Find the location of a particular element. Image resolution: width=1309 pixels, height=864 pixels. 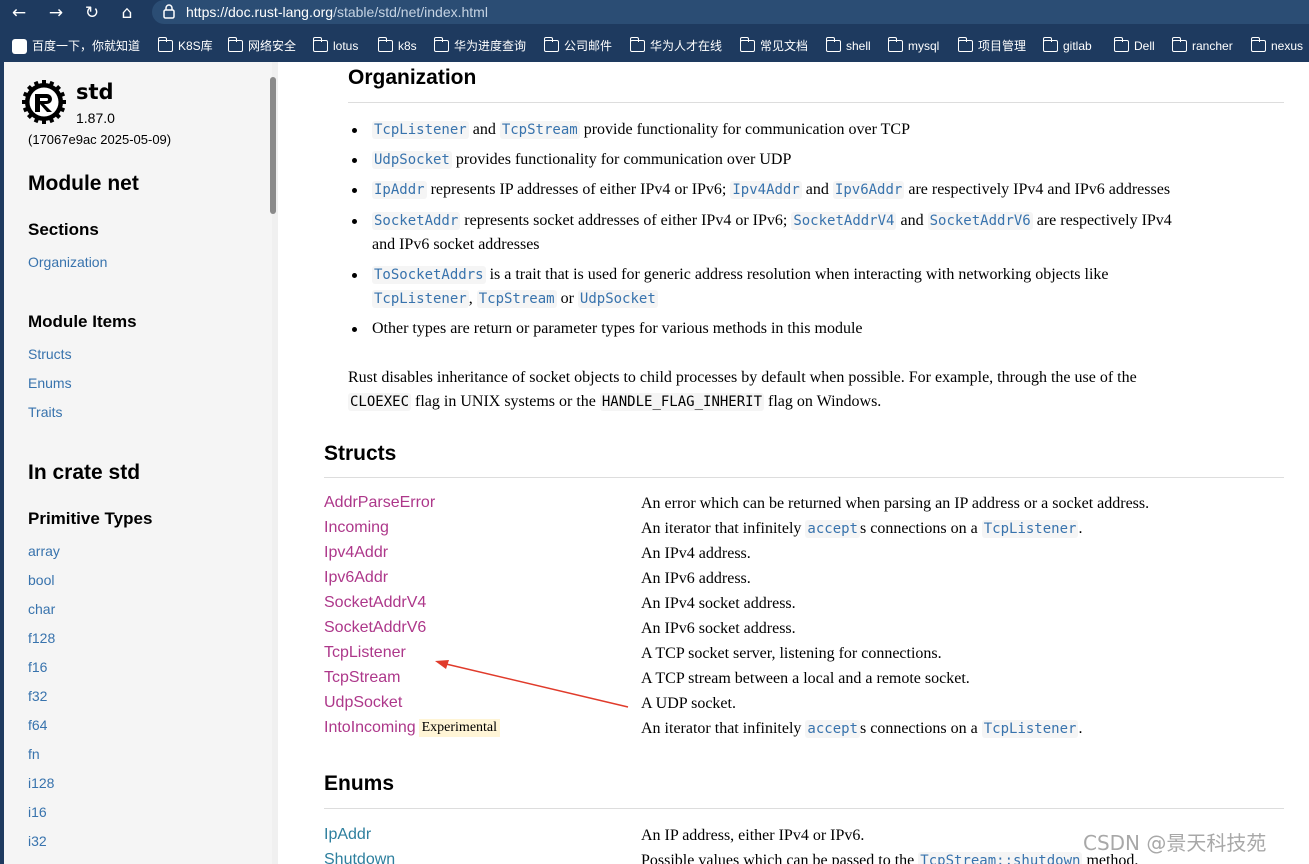

struct-link: TcpListener is located at coordinates (365, 653).